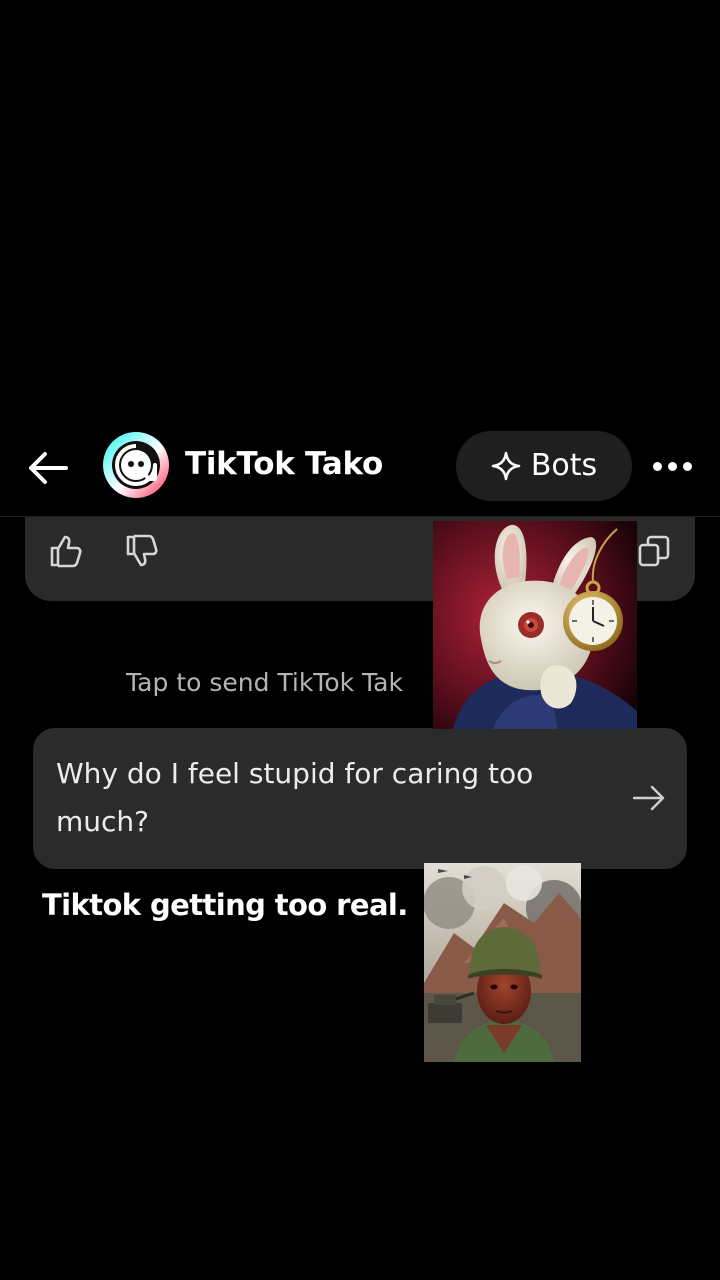 The height and width of the screenshot is (1280, 720). I want to click on app-title: TikTok Tako, so click(284, 464).